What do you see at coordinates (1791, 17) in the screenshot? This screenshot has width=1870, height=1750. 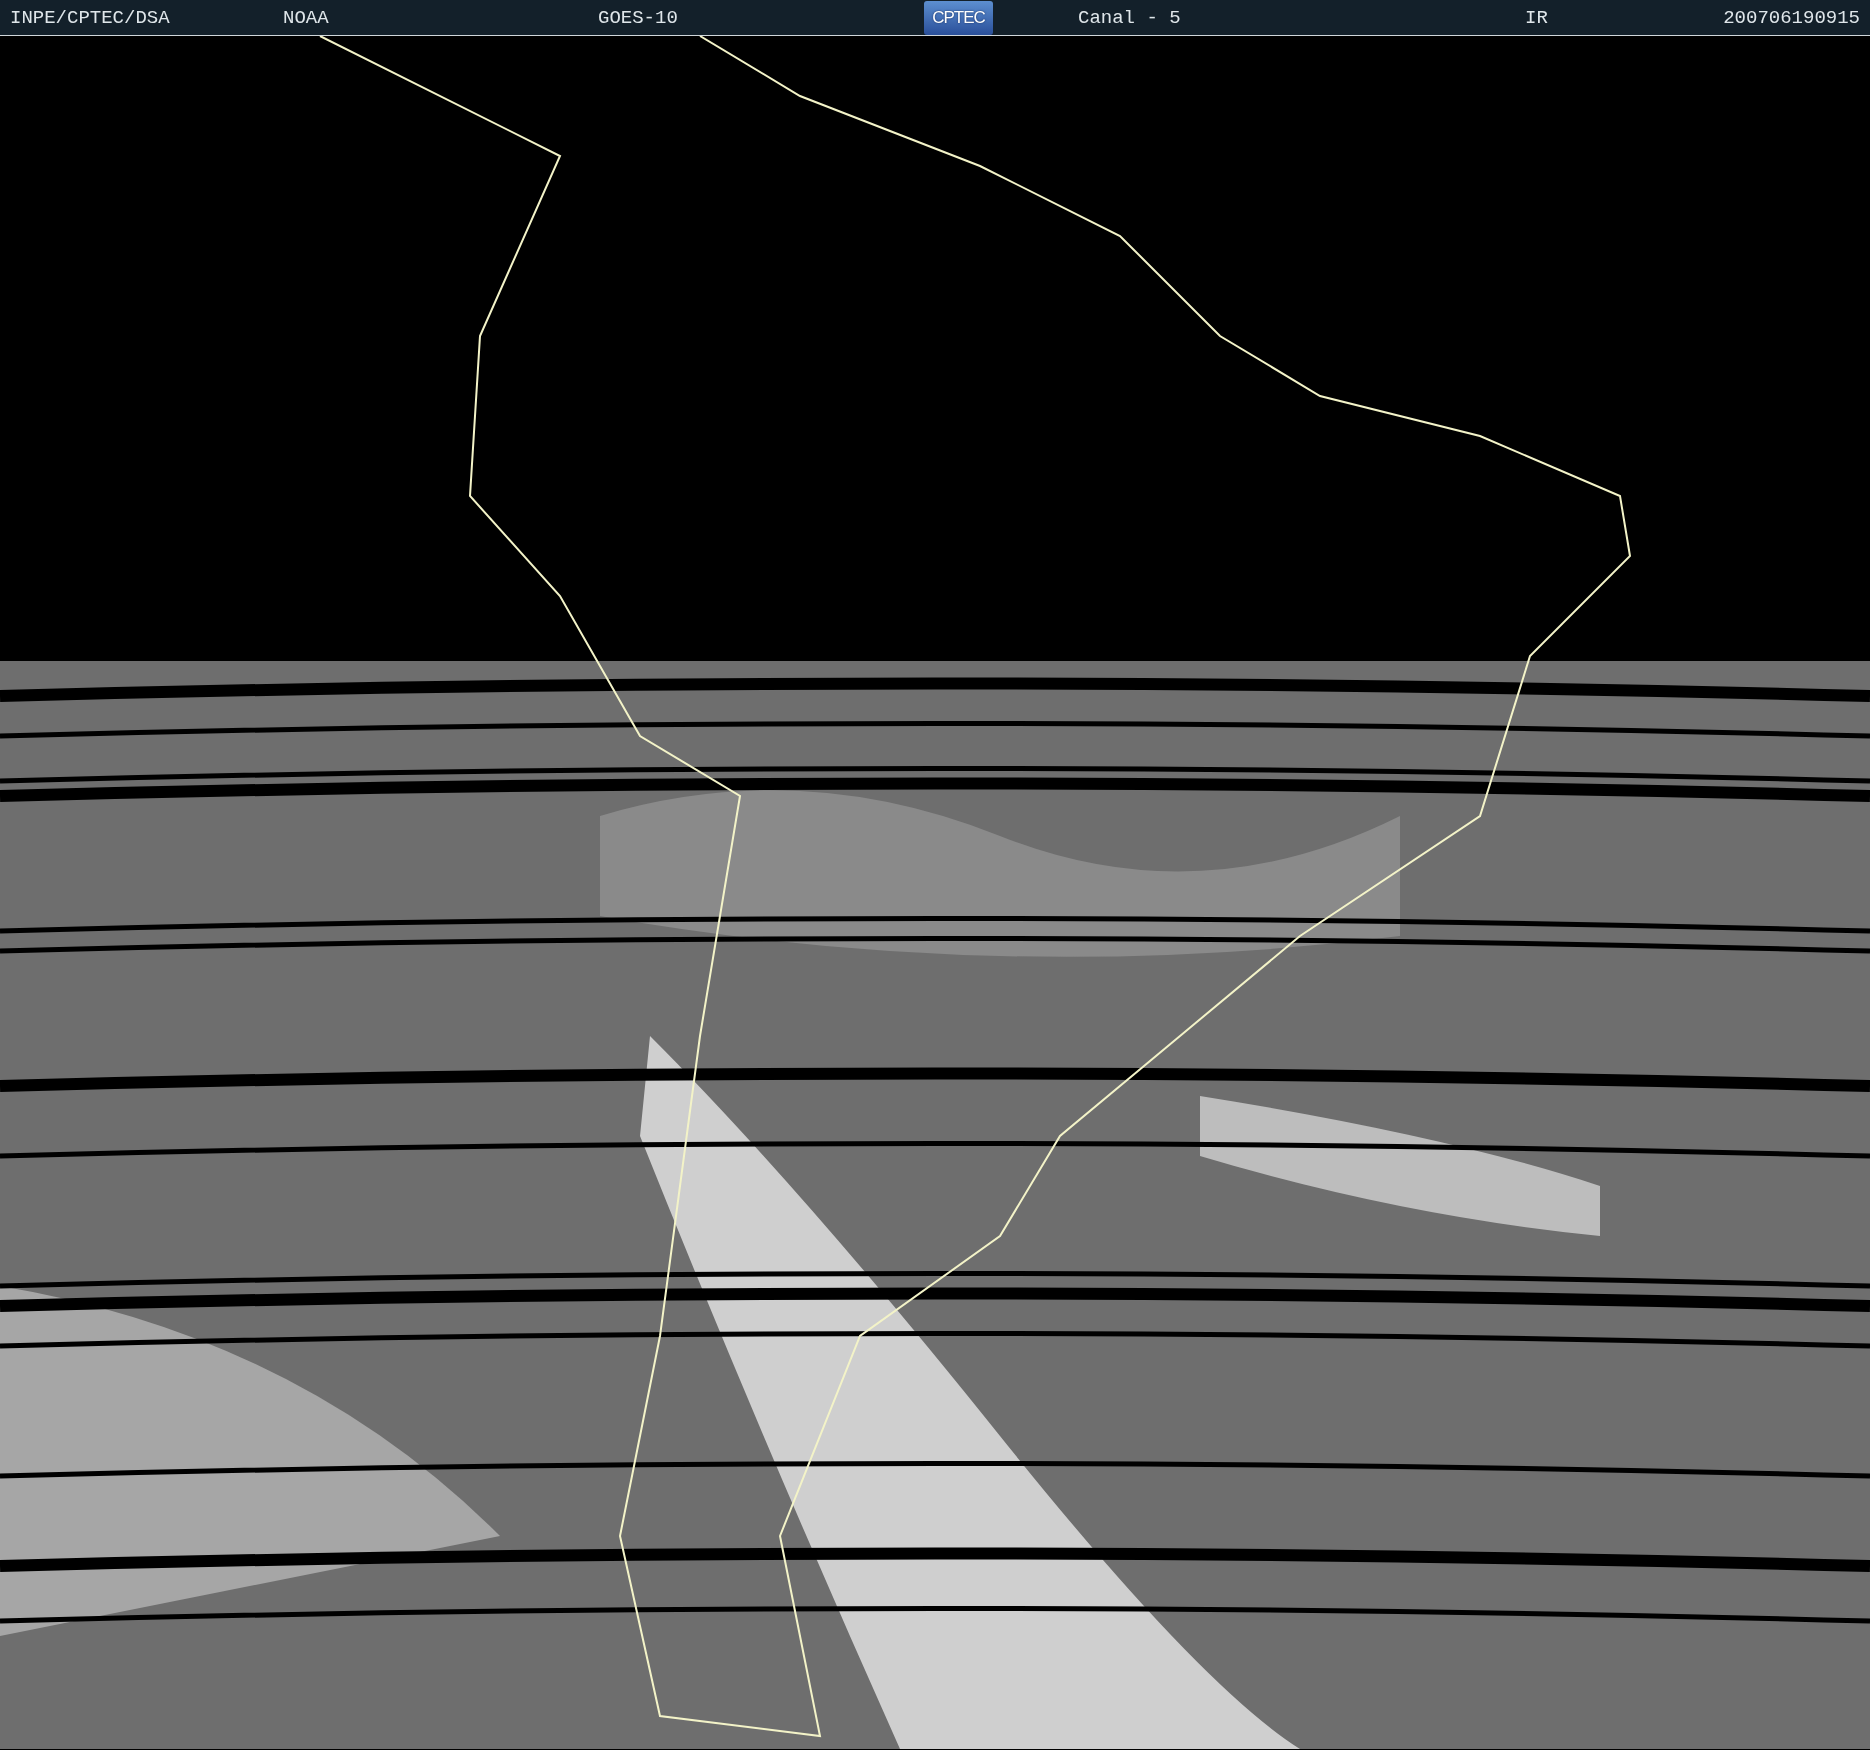 I see `timestamp-label: 200706190915` at bounding box center [1791, 17].